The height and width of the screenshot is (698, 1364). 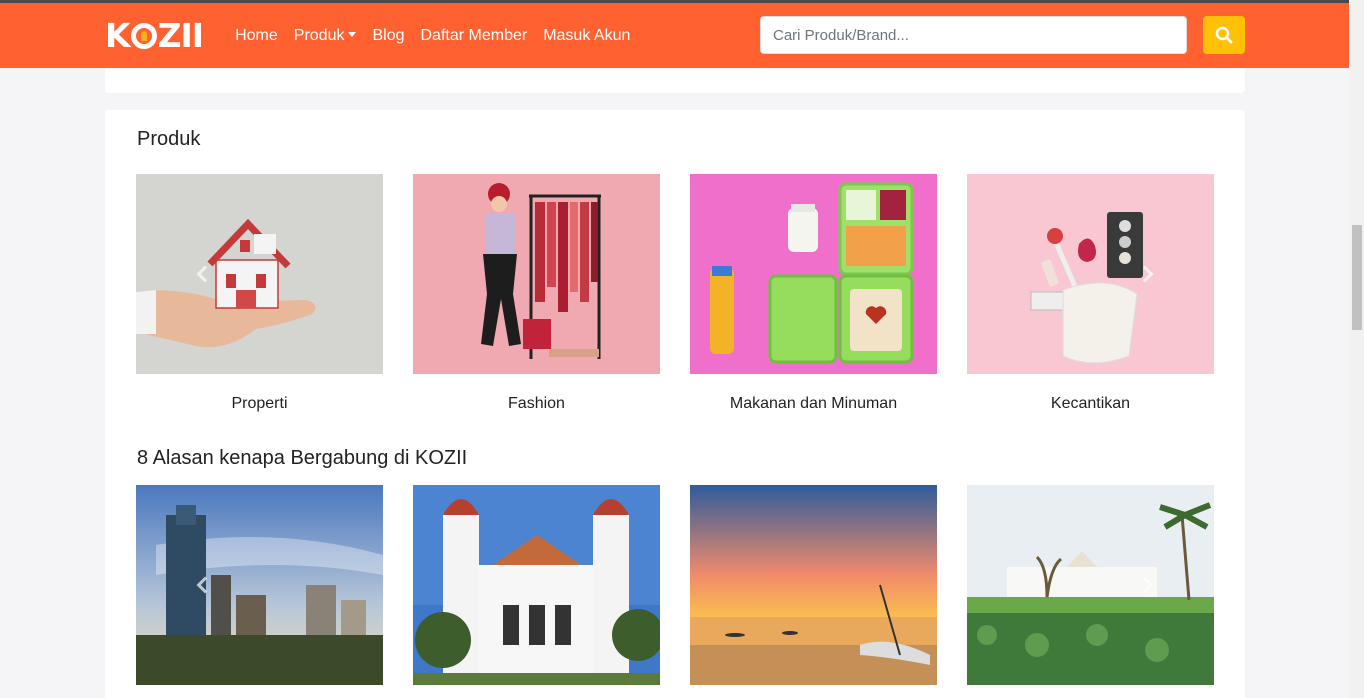 What do you see at coordinates (169, 139) in the screenshot?
I see `produk-section-title: Produk` at bounding box center [169, 139].